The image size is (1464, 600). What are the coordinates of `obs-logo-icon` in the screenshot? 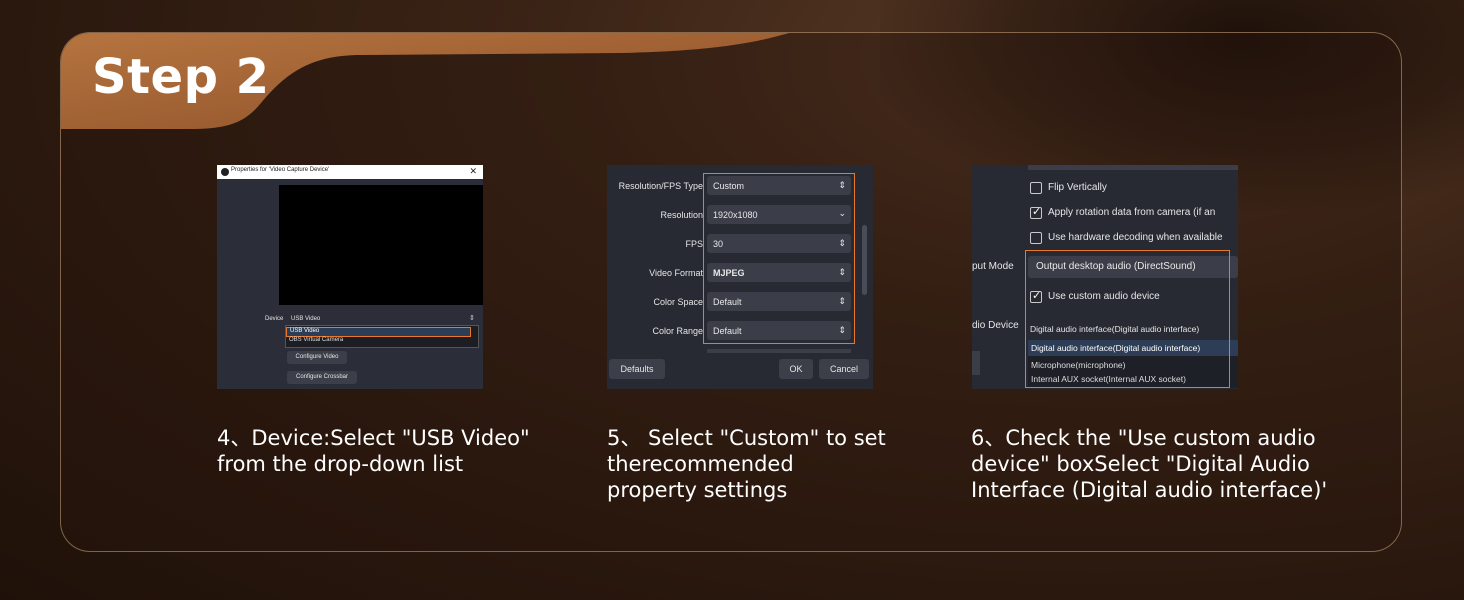 It's located at (225, 172).